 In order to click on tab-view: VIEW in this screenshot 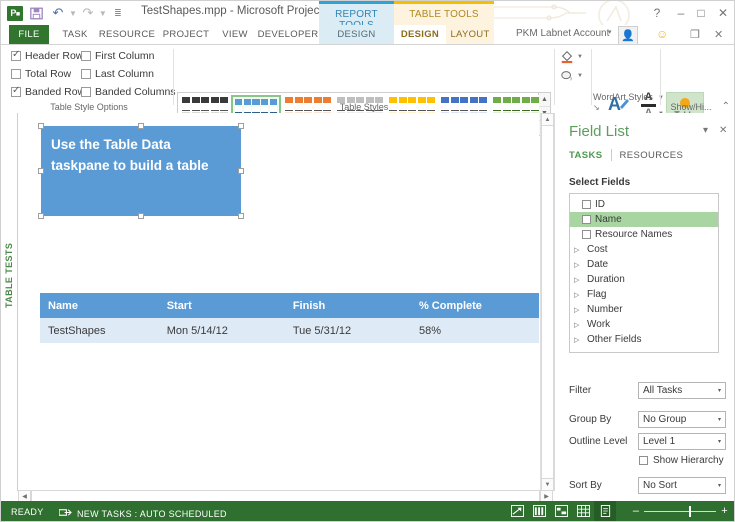, I will do `click(235, 35)`.